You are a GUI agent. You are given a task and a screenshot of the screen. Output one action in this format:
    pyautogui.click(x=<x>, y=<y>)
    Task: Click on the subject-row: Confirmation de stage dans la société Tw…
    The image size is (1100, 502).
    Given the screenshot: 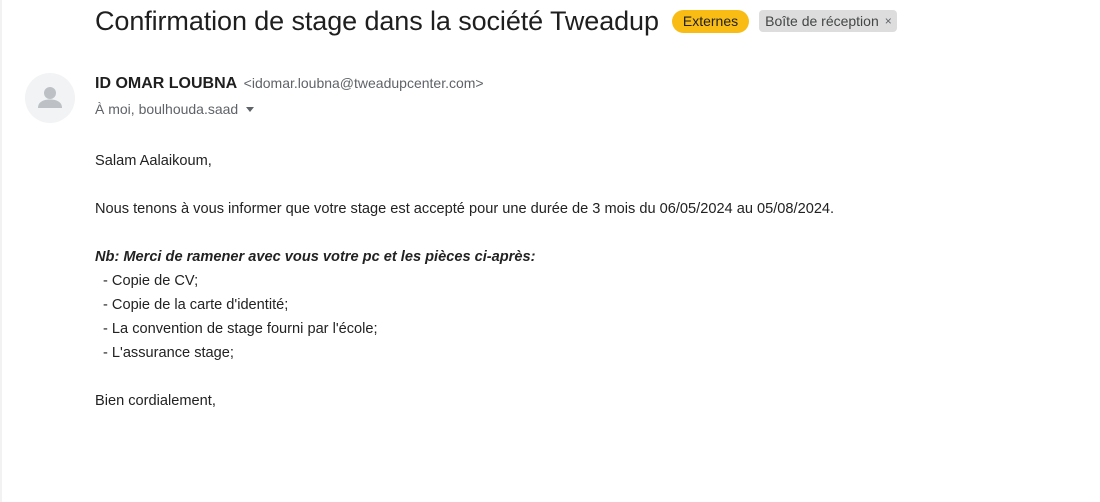 What is the action you would take?
    pyautogui.click(x=496, y=21)
    